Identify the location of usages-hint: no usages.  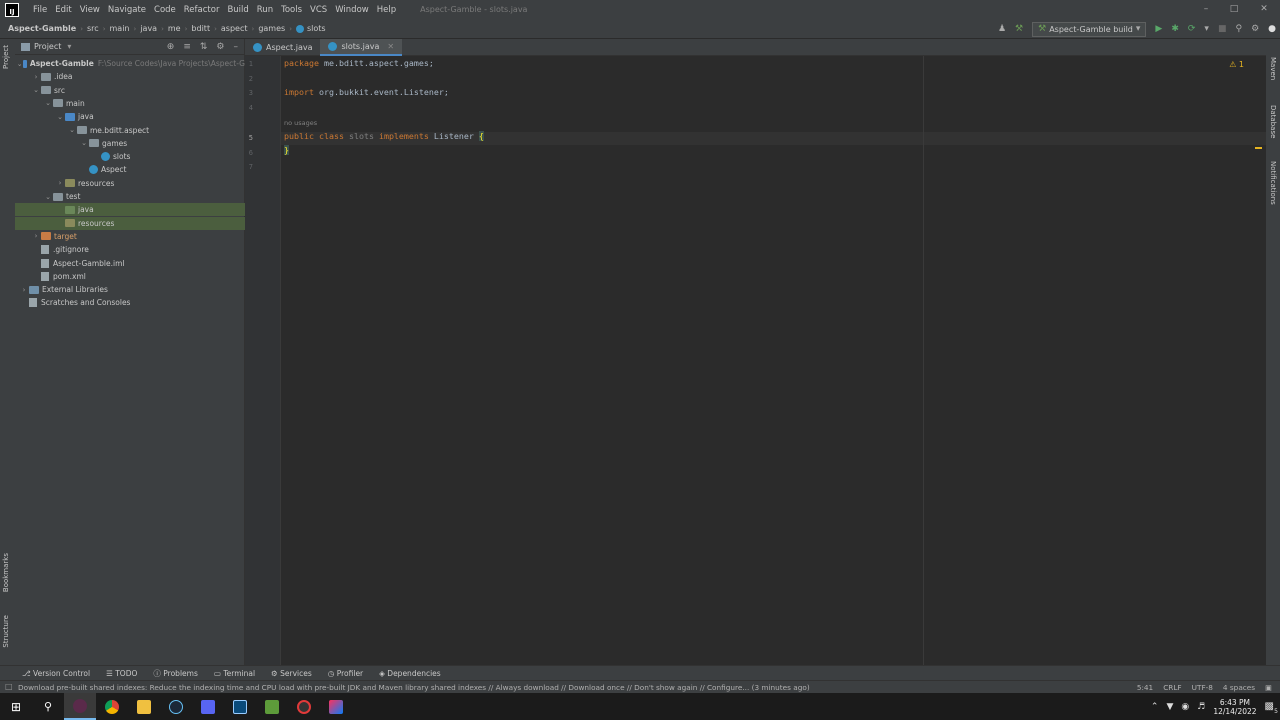
(300, 123).